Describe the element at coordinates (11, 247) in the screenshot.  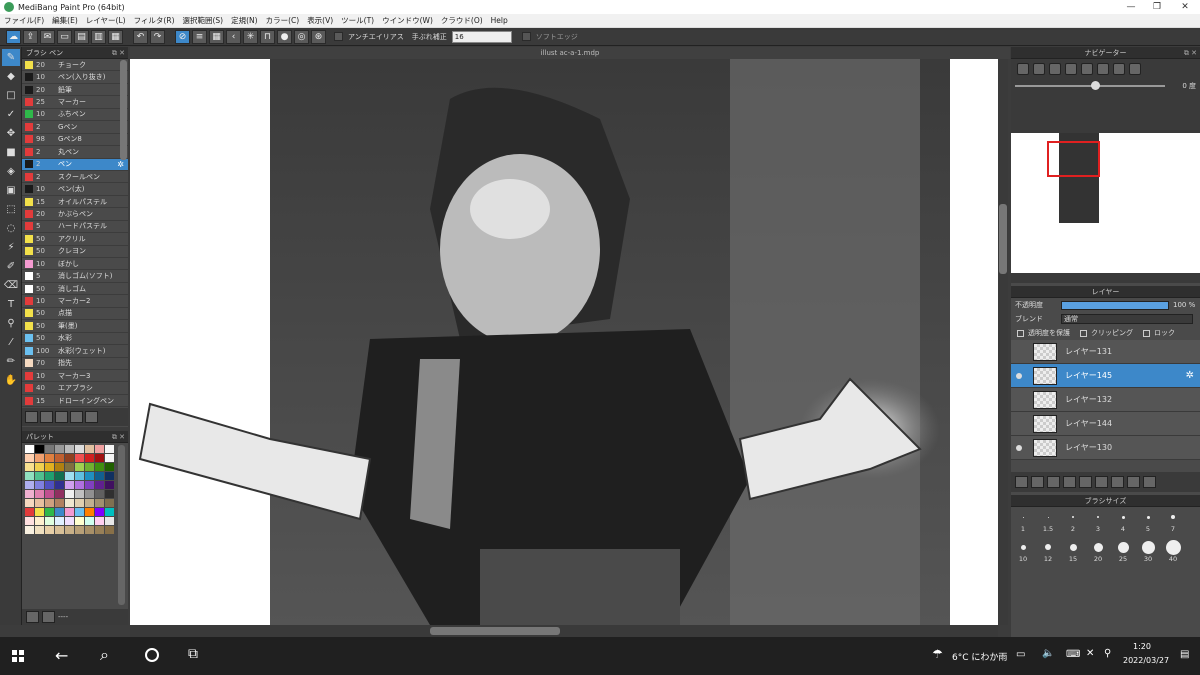
I see `magic-wand-icon: ⚡` at that location.